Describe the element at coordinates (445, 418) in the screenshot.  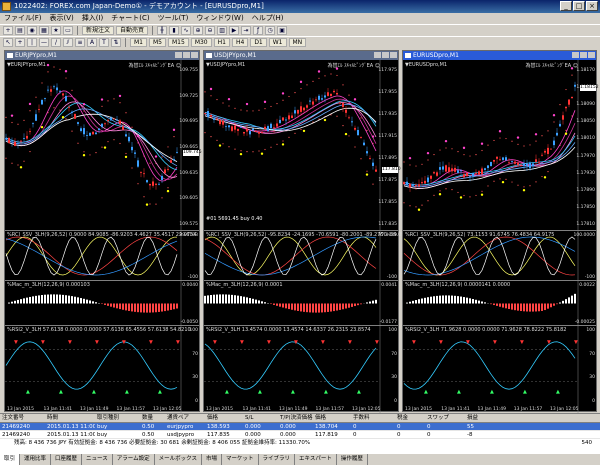
I see `col-swap: スワップ` at that location.